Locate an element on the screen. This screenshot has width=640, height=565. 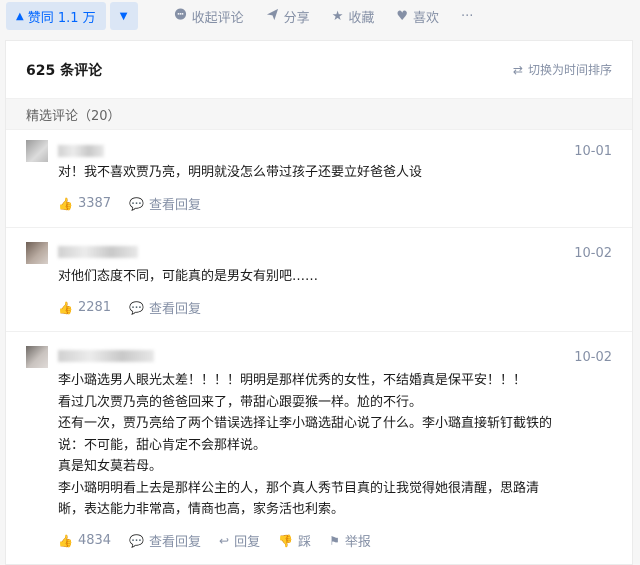
reply-label: 回复 is located at coordinates (247, 542).